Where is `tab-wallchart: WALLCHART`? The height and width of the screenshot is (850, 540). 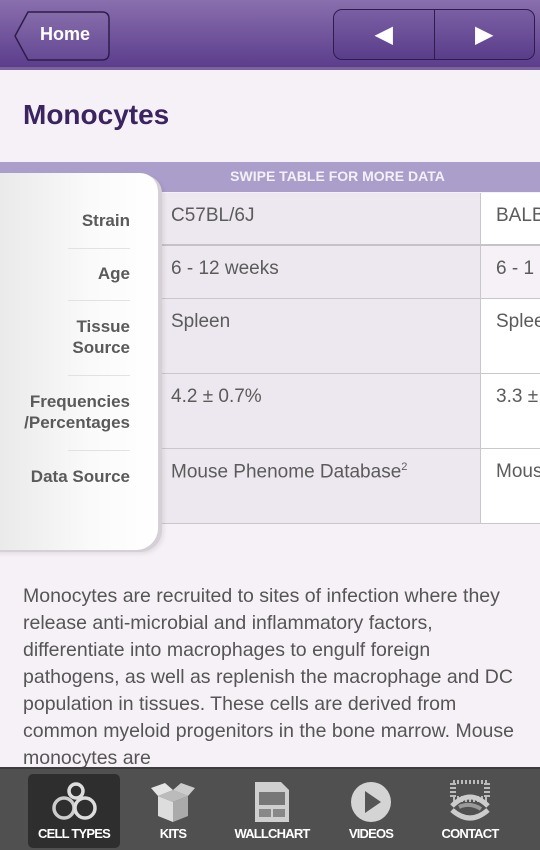 tab-wallchart: WALLCHART is located at coordinates (272, 811).